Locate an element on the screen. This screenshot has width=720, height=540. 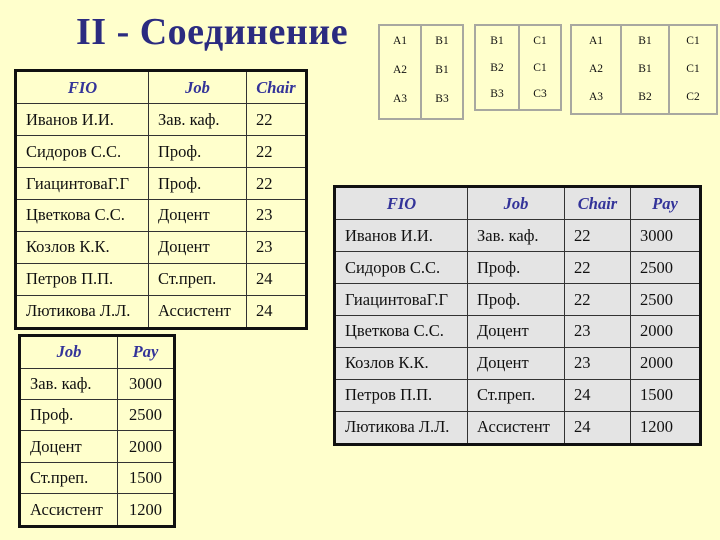
mini-column: C1 C1 C2 is located at coordinates (693, 69).